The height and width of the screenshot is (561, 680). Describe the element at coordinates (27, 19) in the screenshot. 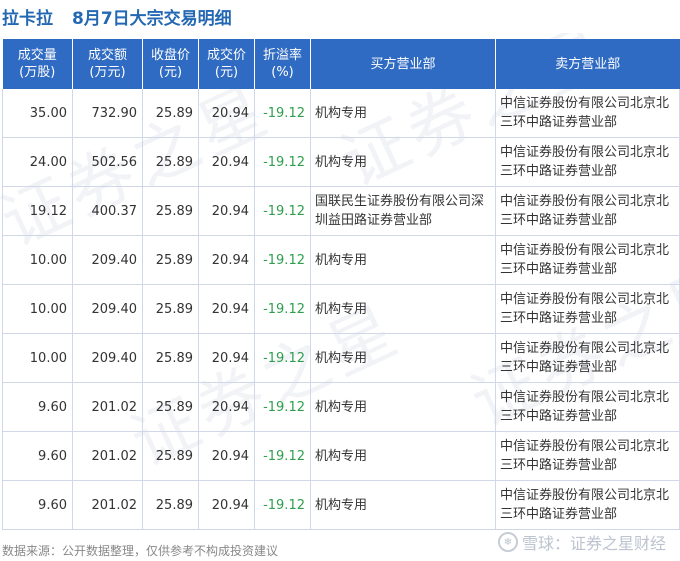

I see `stock-name: 拉卡拉` at that location.